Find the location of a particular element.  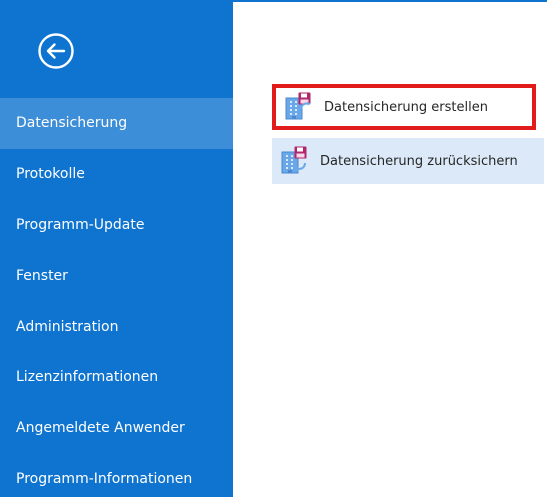

back-button is located at coordinates (56, 51).